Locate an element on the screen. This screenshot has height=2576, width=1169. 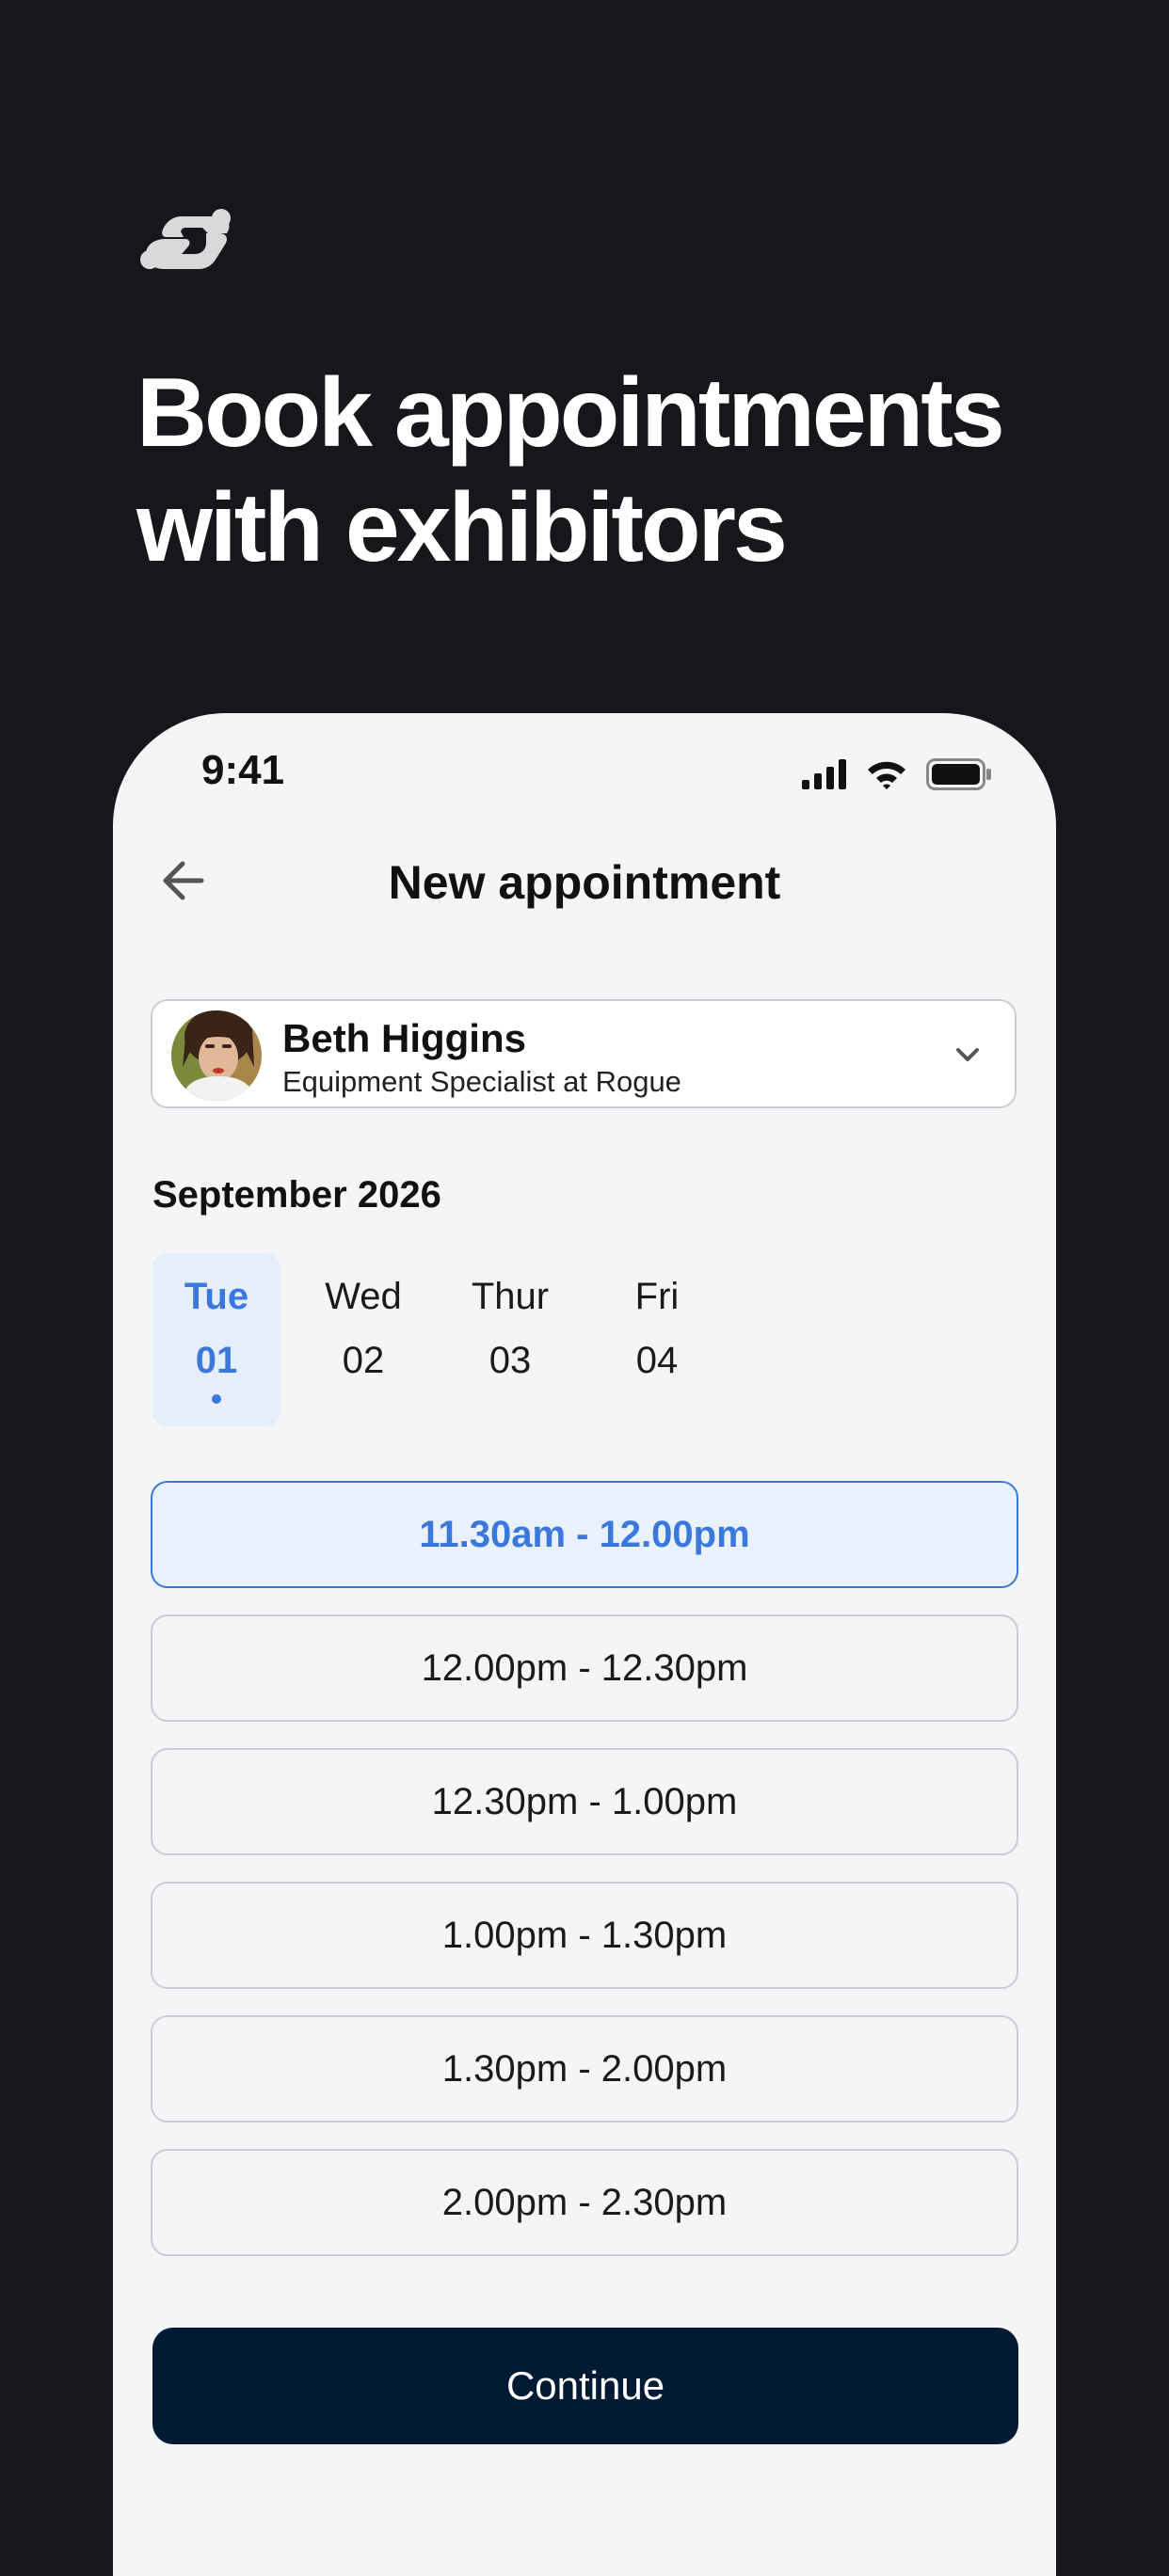
battery-icon is located at coordinates (959, 776).